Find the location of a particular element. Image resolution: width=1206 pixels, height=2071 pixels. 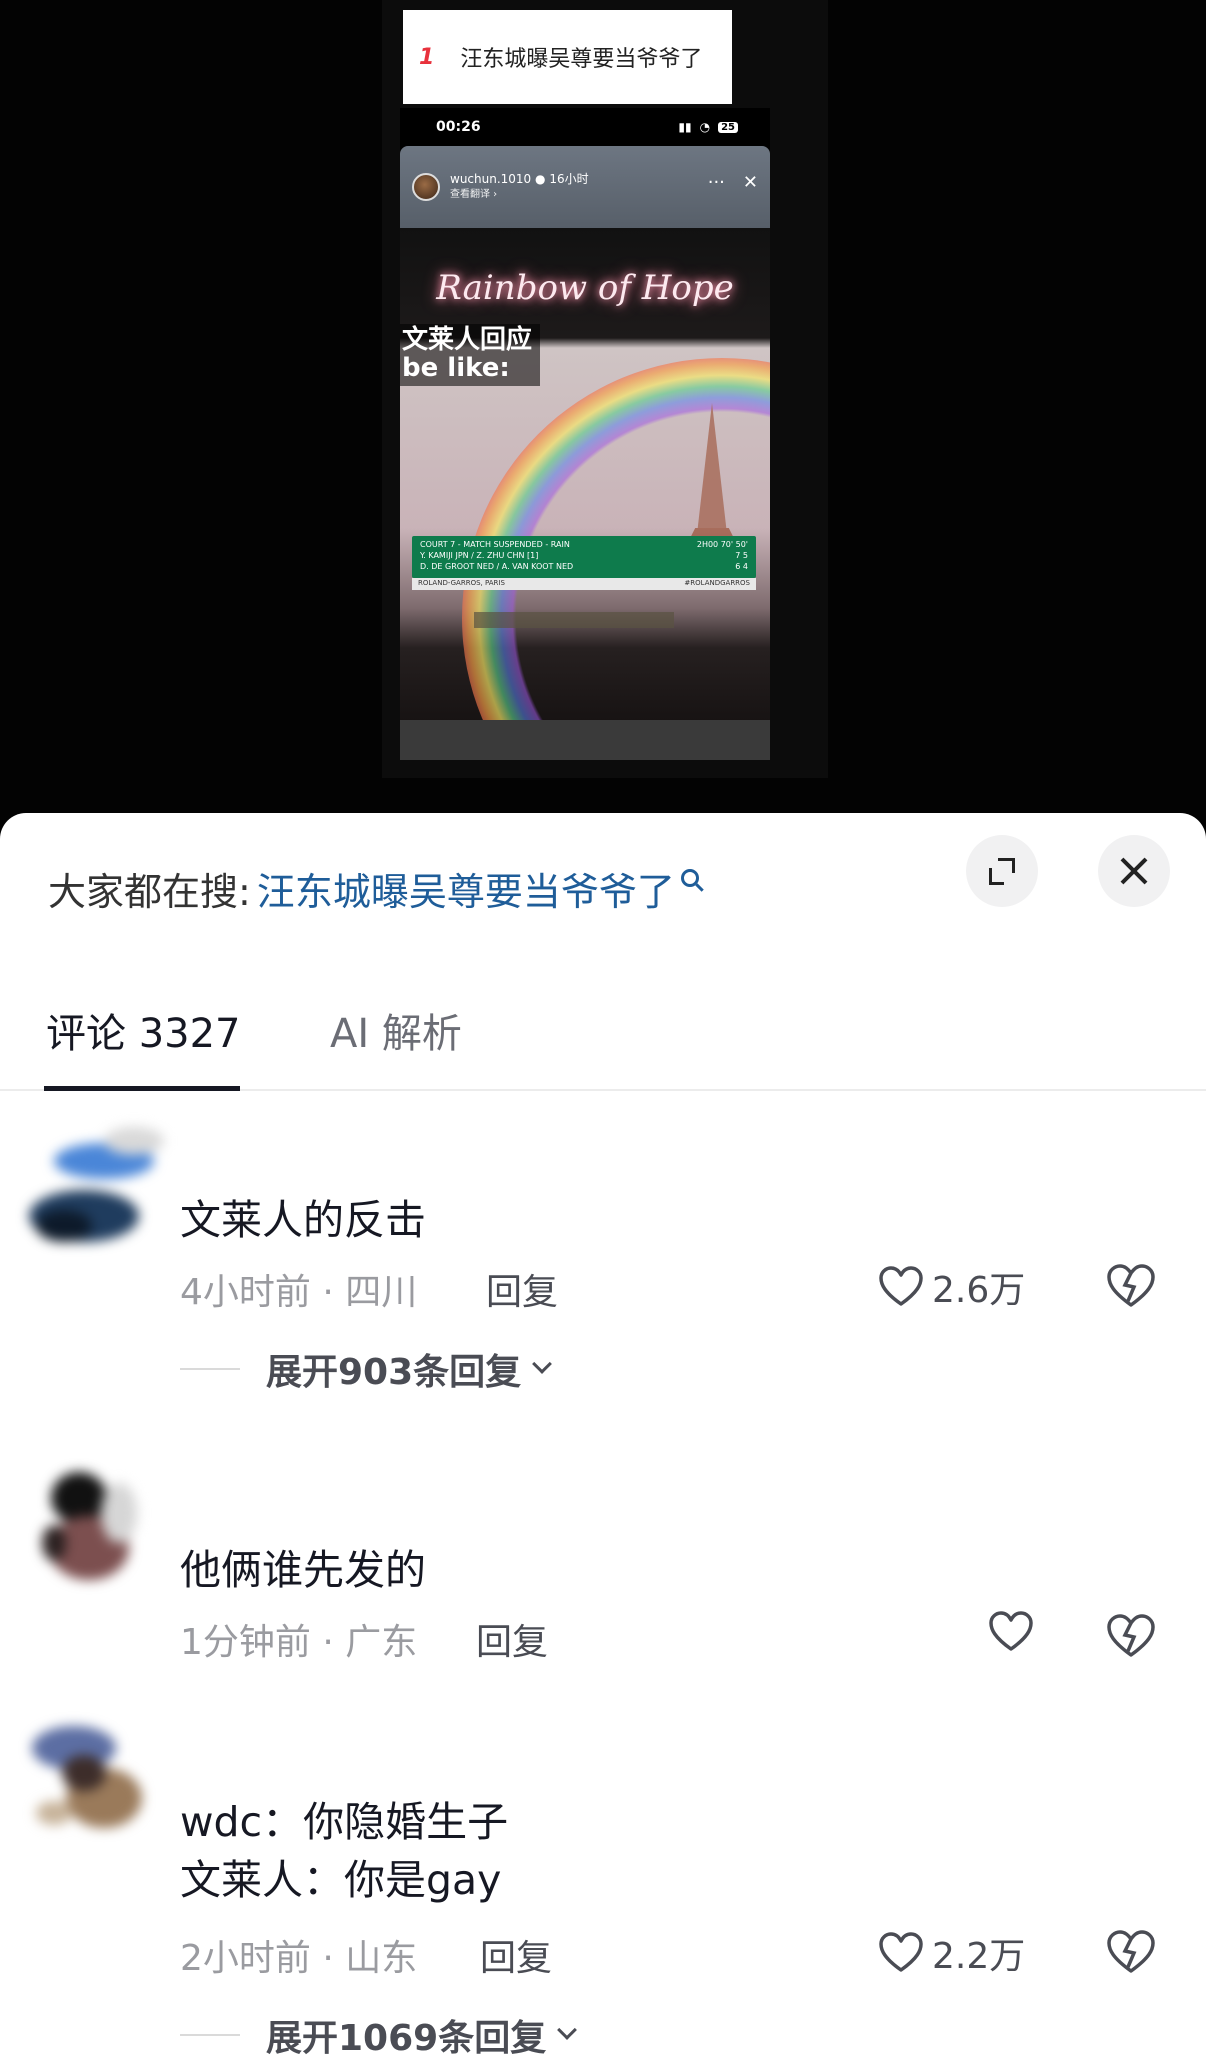

signal-icon: ▮▮ is located at coordinates (685, 127).